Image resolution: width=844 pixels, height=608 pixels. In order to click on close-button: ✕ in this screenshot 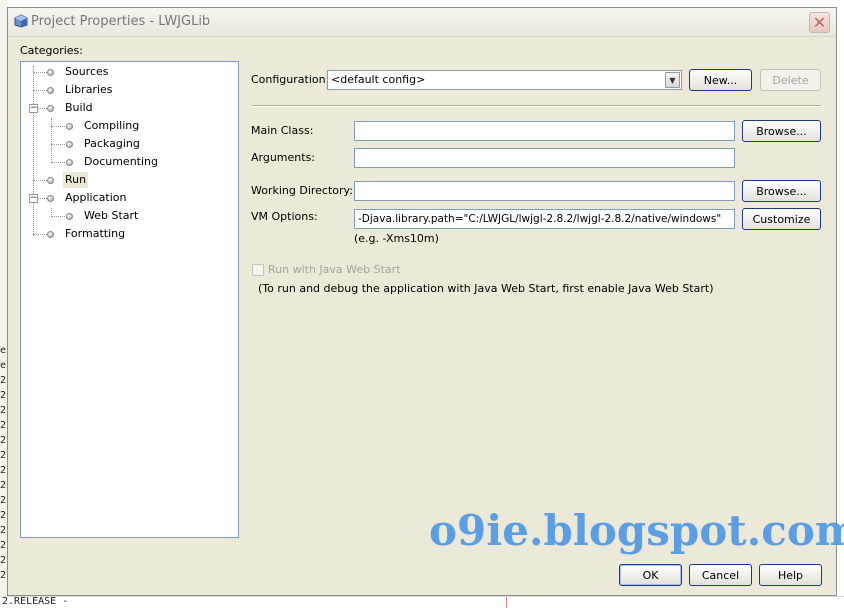, I will do `click(819, 22)`.